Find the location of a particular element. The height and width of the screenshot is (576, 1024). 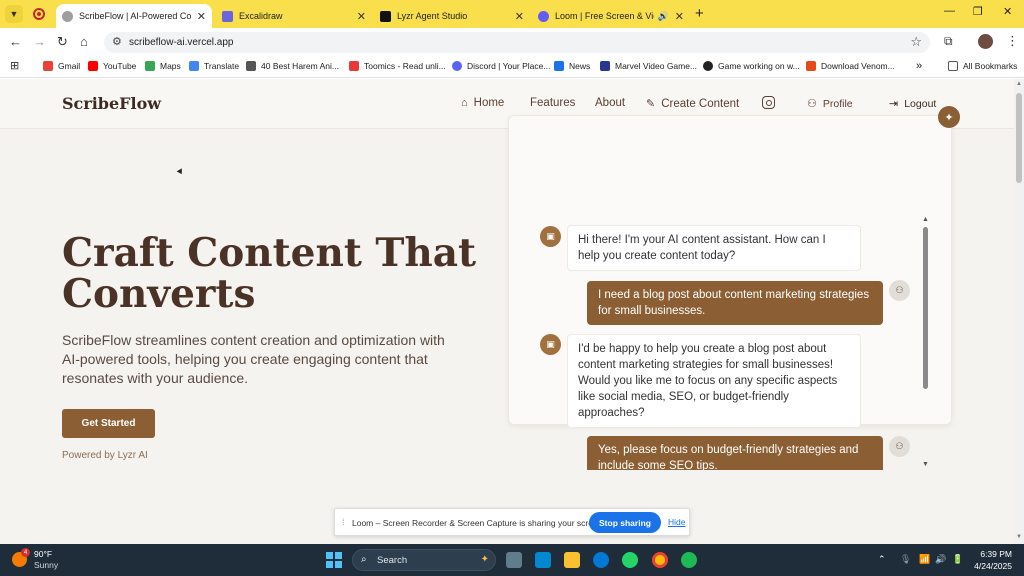

home-icon: ⌂ is located at coordinates (84, 41).